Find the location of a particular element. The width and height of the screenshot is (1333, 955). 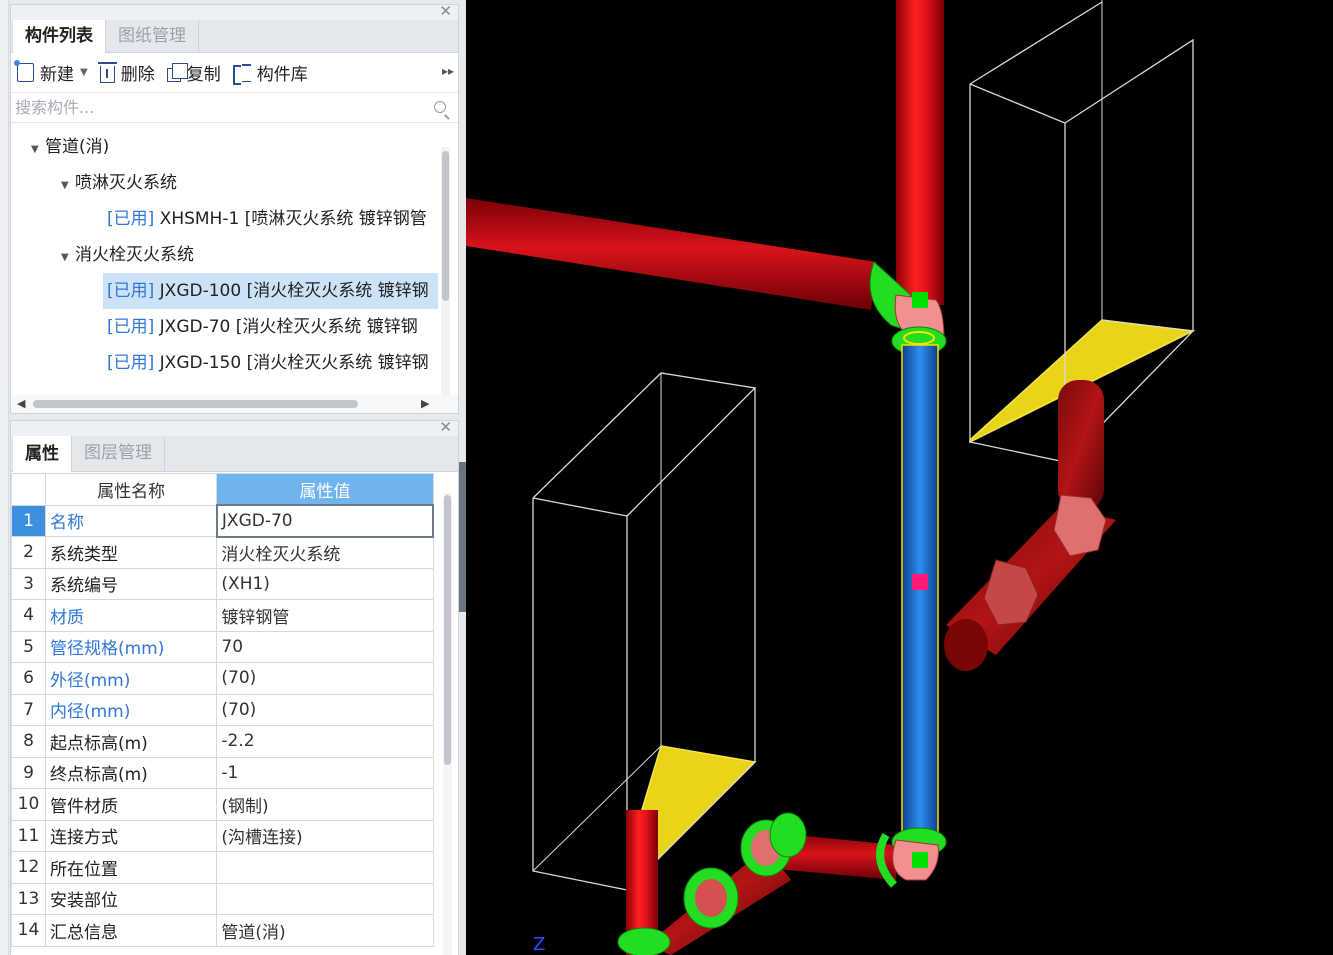

property-name-cell: 终点标高(m) is located at coordinates (131, 772).